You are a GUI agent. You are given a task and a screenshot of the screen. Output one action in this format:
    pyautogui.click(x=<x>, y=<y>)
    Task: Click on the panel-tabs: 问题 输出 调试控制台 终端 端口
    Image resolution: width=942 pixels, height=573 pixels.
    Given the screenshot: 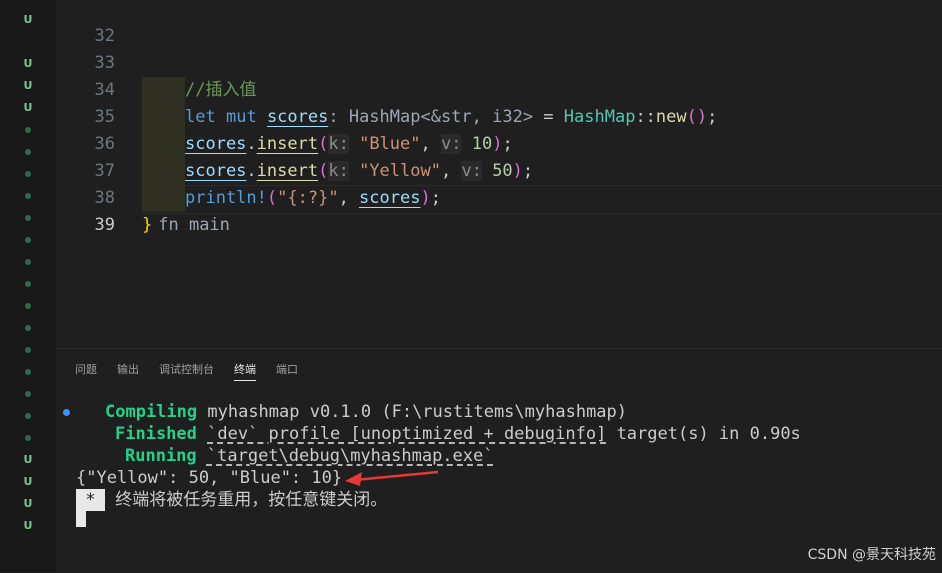 What is the action you would take?
    pyautogui.click(x=196, y=371)
    